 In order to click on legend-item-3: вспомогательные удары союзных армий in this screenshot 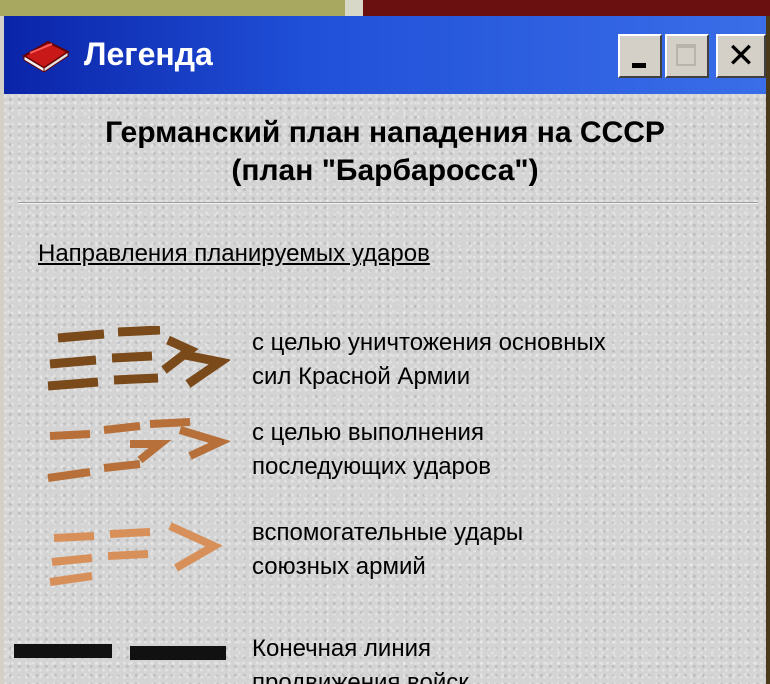, I will do `click(387, 550)`.